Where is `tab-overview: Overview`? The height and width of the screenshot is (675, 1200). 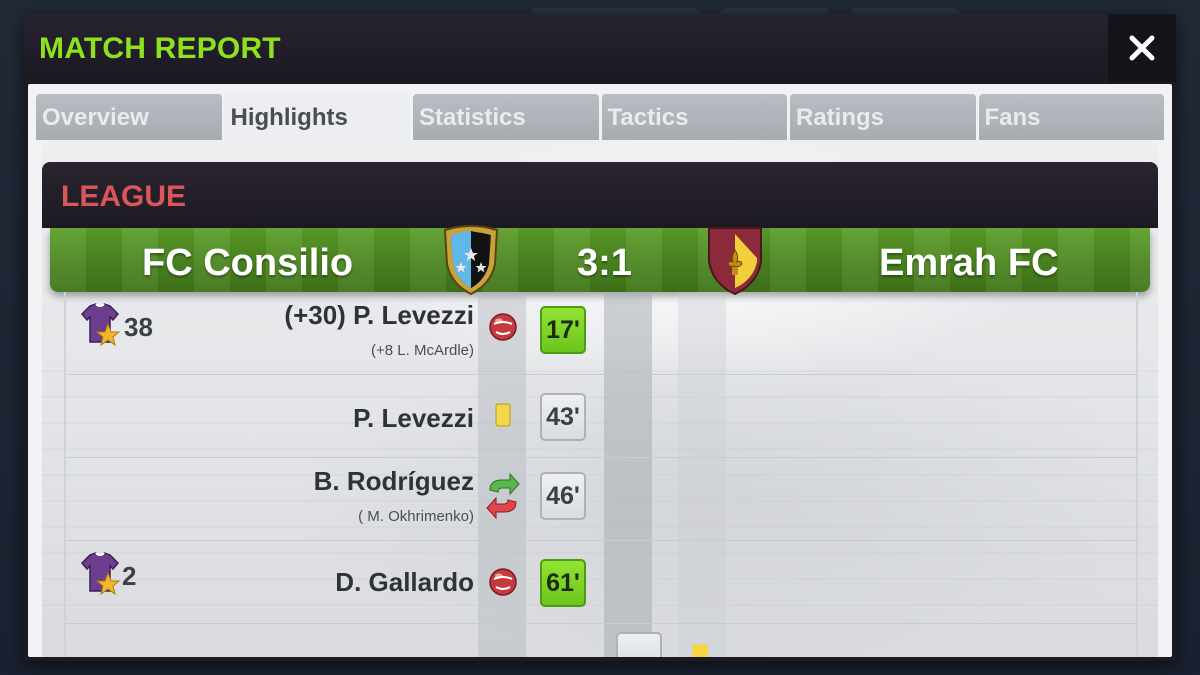
tab-overview: Overview is located at coordinates (129, 117).